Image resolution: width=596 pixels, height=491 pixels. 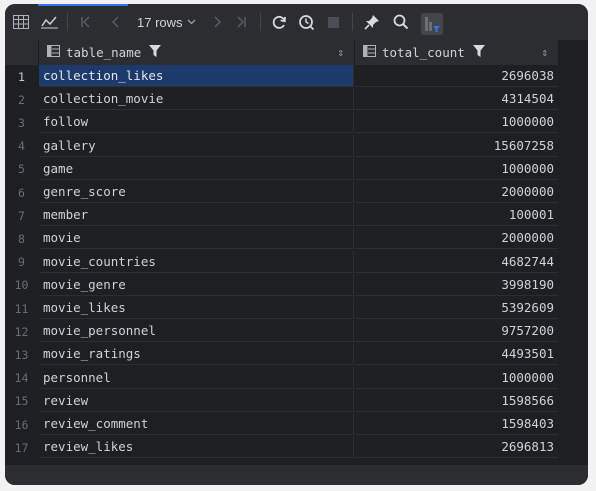 I want to click on reload-icon, so click(x=279, y=22).